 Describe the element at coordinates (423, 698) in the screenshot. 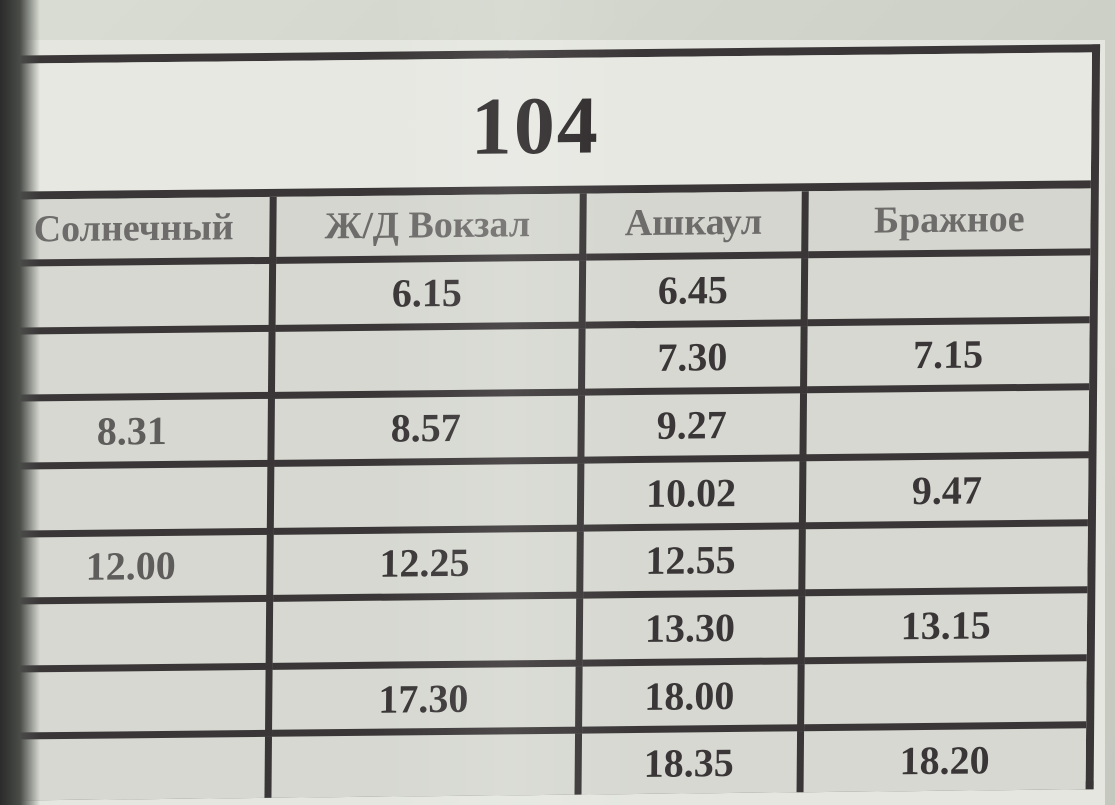

I see `time-cell: 17.30` at that location.